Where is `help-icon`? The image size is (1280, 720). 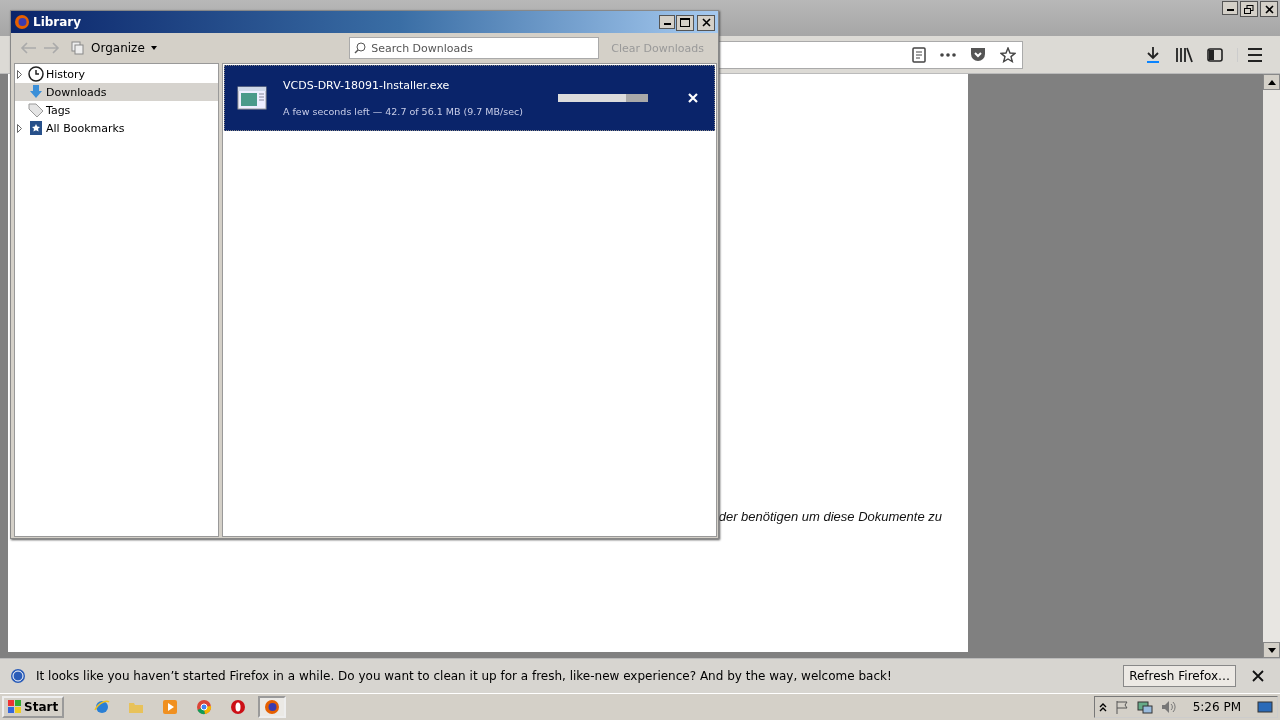
help-icon is located at coordinates (18, 676).